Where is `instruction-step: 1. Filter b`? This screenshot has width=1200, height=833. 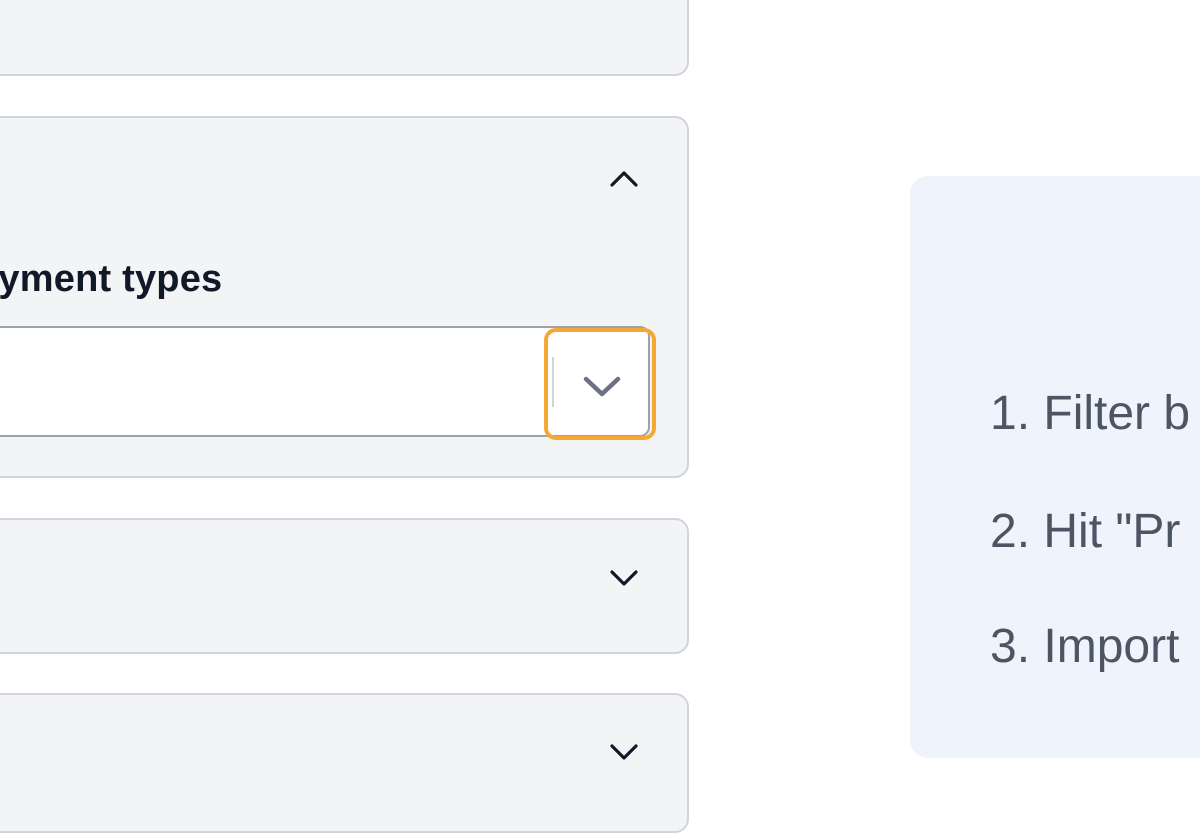 instruction-step: 1. Filter b is located at coordinates (1090, 413).